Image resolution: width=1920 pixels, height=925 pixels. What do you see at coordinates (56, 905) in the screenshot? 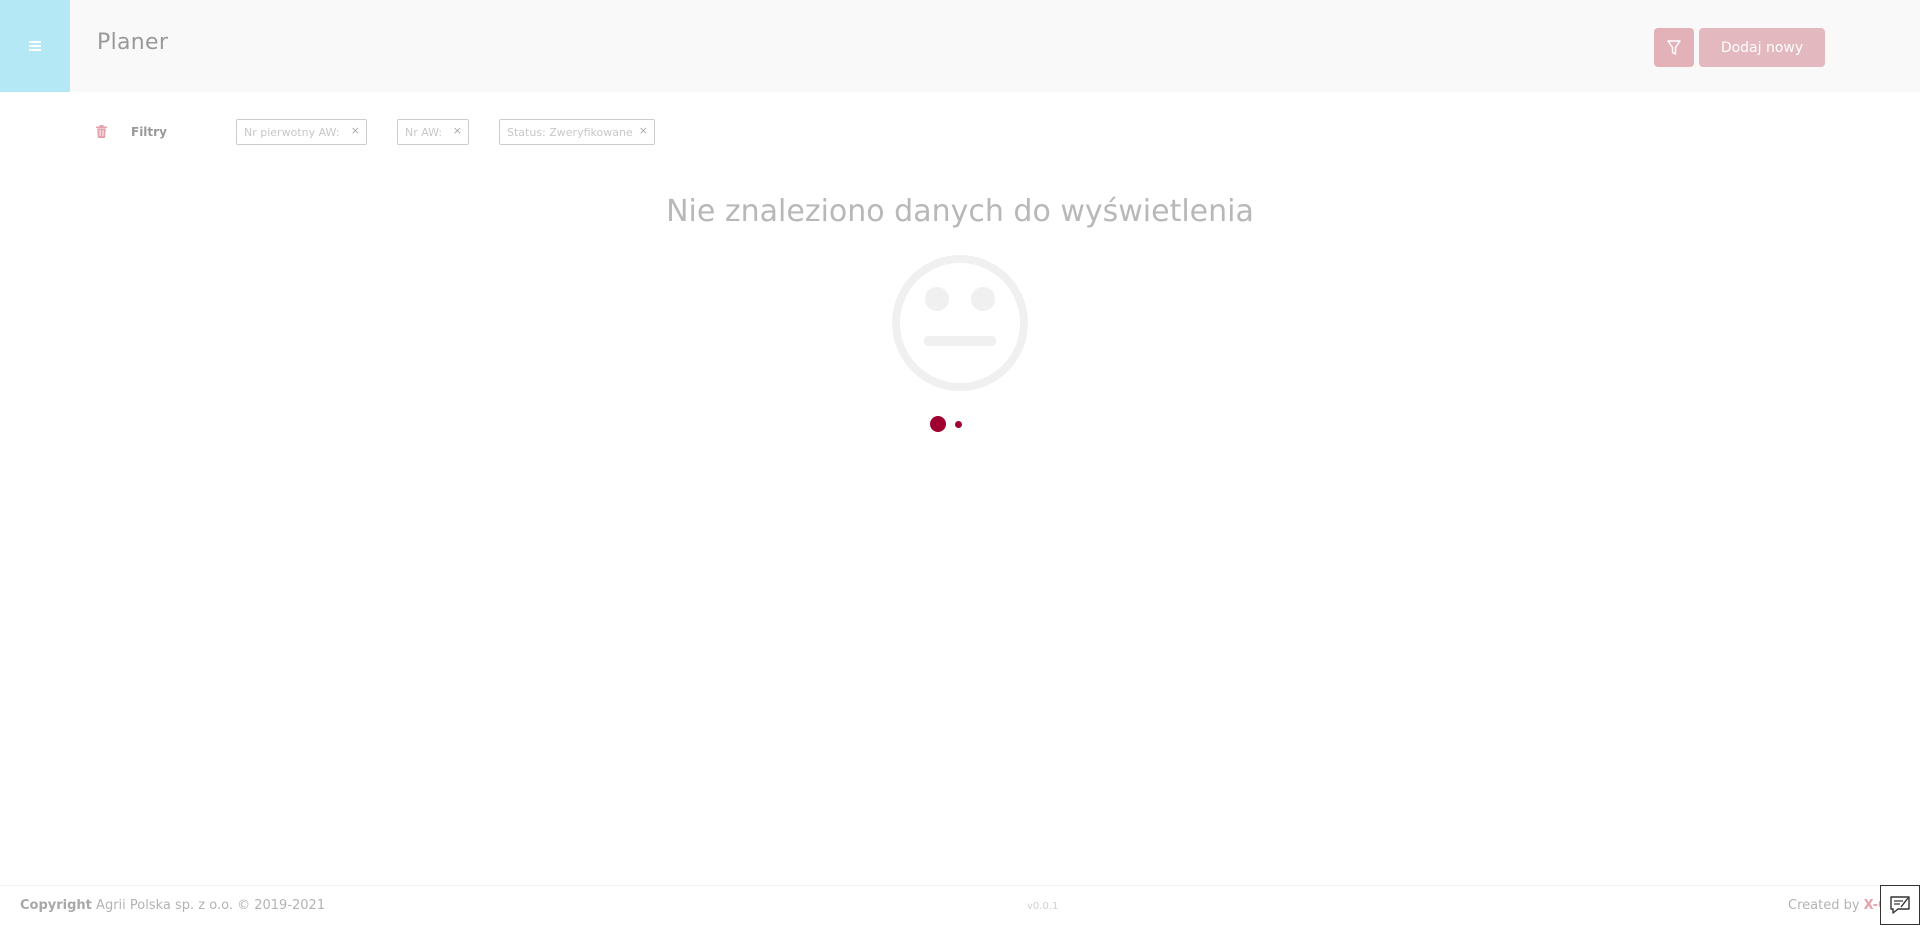
I see `copyright-label: Copyright` at bounding box center [56, 905].